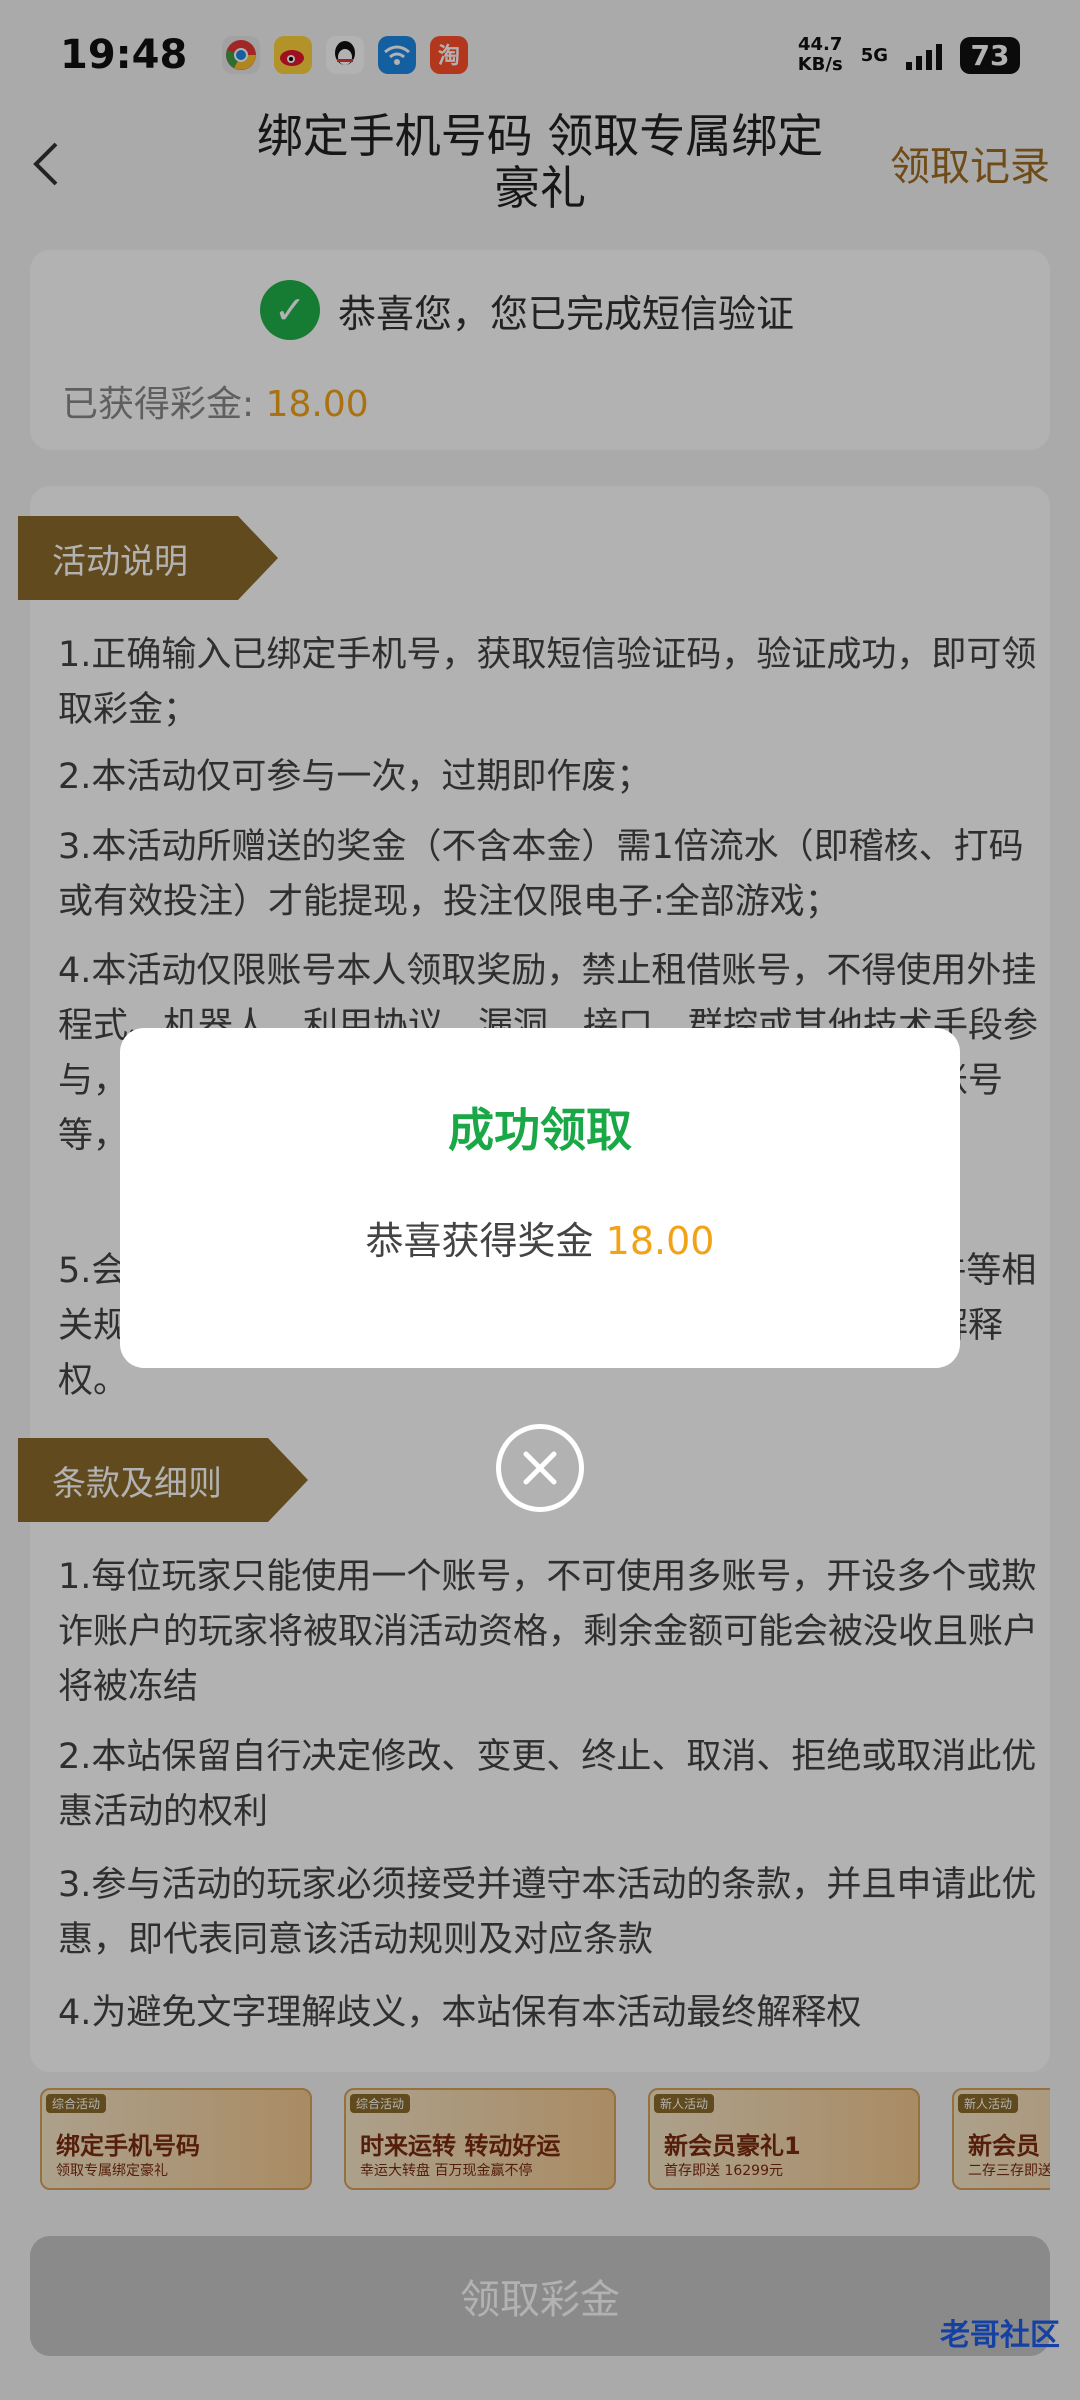 This screenshot has height=2400, width=1080. I want to click on close-dialog-button, so click(540, 1468).